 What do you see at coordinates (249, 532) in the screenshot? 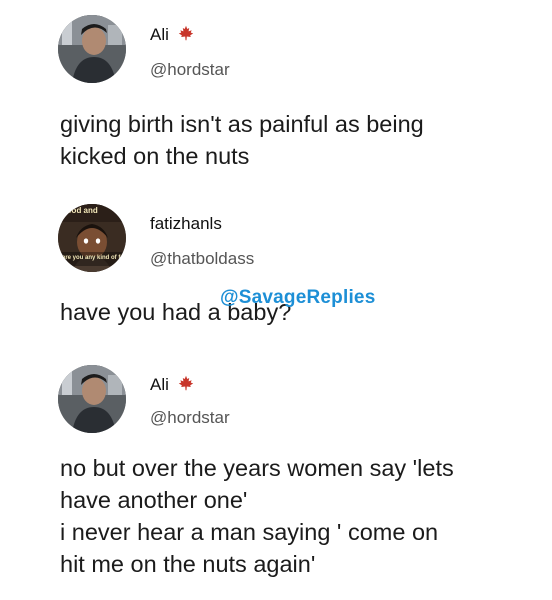
I see `tweet-line: i never hear a man saying ' come on` at bounding box center [249, 532].